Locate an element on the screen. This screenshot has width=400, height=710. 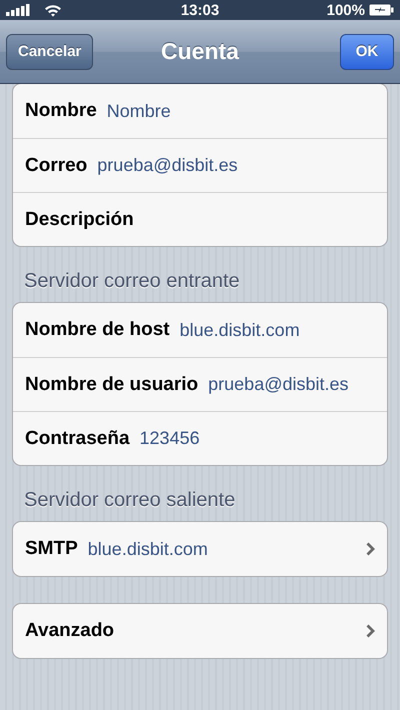
field-label: Descripción is located at coordinates (80, 219).